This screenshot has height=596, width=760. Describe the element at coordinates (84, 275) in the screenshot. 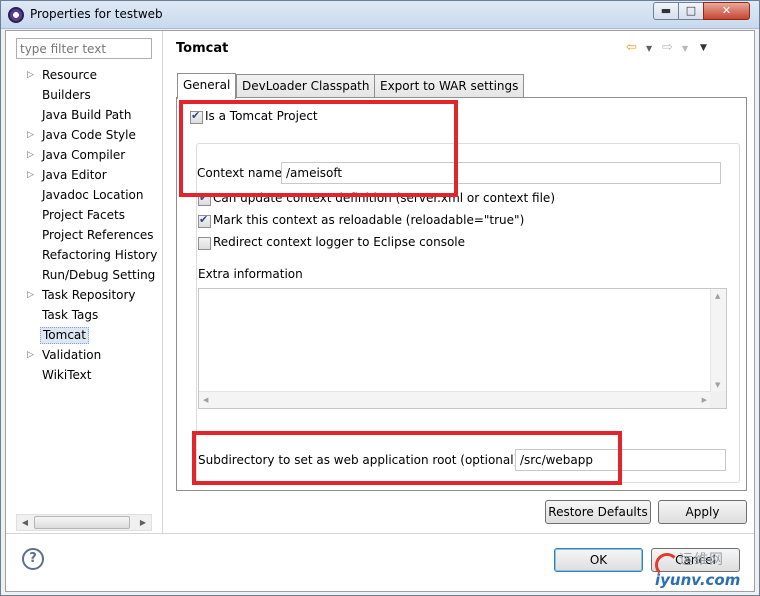

I see `sidebar-item-run-debug-setting: Run/Debug Setting` at that location.